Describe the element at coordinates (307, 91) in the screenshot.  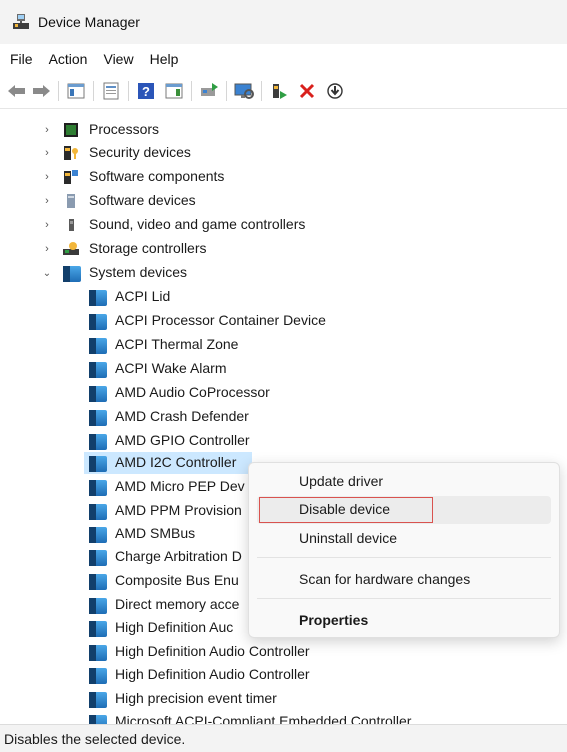
I see `uninstall-device-icon` at that location.